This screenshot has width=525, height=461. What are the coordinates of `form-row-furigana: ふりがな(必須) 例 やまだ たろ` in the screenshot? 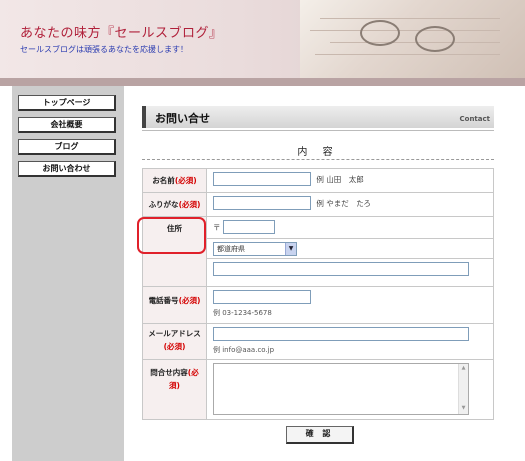 It's located at (318, 204).